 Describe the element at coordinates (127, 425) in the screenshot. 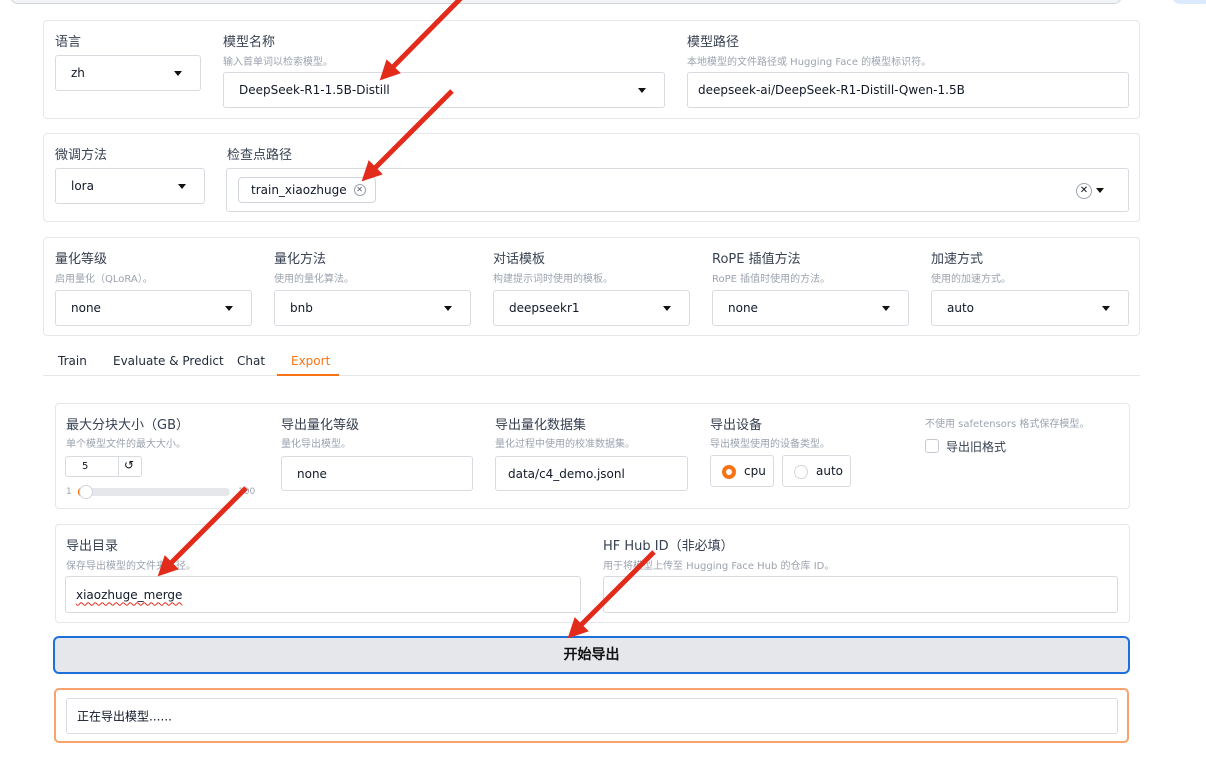

I see `shard-size-label: 最大分块大小（GB）` at that location.